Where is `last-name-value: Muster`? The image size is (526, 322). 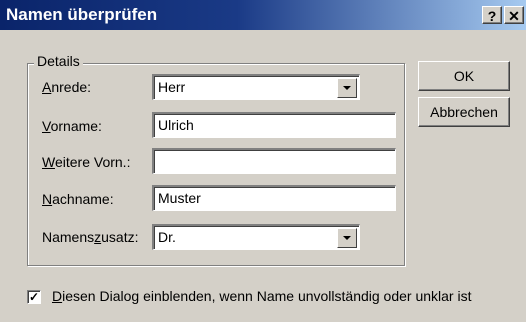
last-name-value: Muster is located at coordinates (179, 198).